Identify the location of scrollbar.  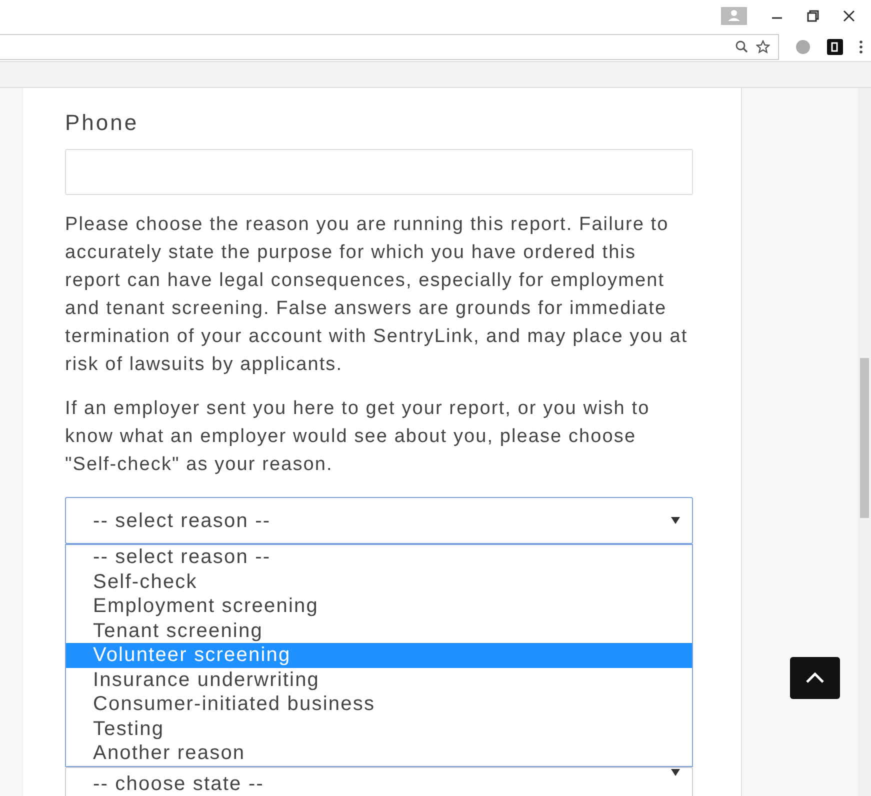
(864, 442).